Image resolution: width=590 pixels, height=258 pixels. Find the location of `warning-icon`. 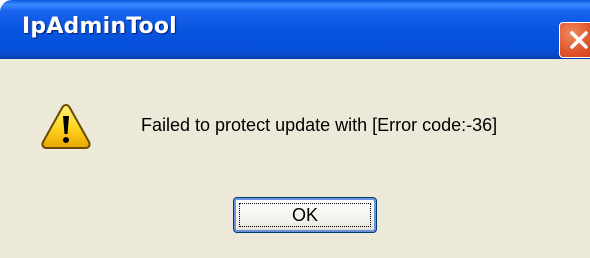

warning-icon is located at coordinates (66, 126).